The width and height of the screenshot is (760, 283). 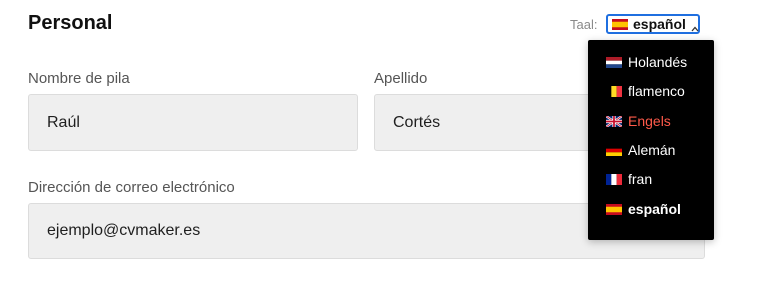 What do you see at coordinates (614, 62) in the screenshot?
I see `flag-nl-icon` at bounding box center [614, 62].